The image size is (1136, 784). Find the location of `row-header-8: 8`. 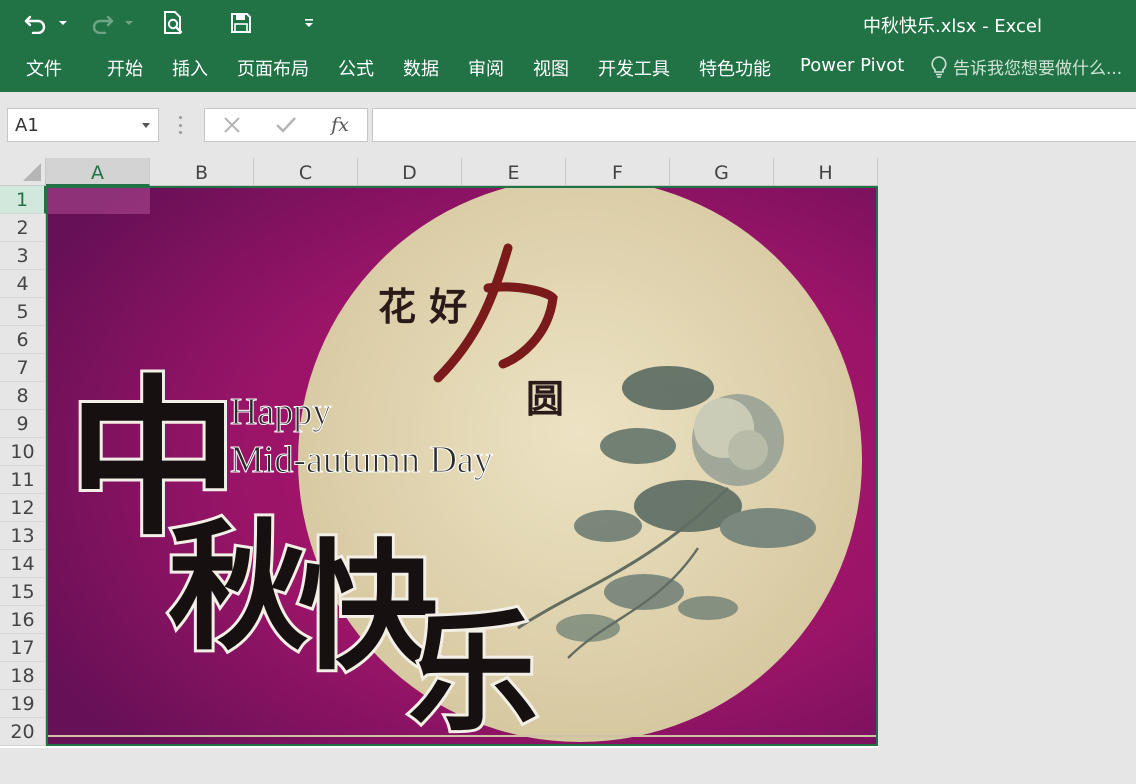

row-header-8: 8 is located at coordinates (23, 396).